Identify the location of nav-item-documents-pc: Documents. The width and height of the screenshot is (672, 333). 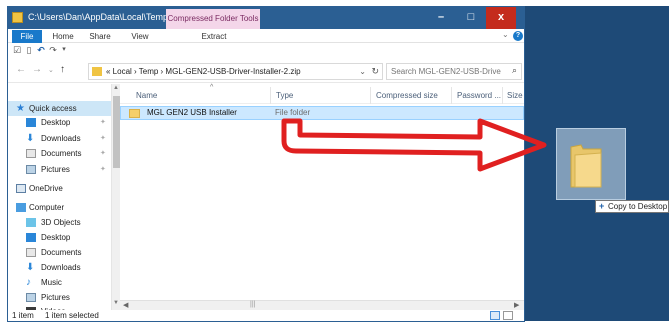
(59, 252).